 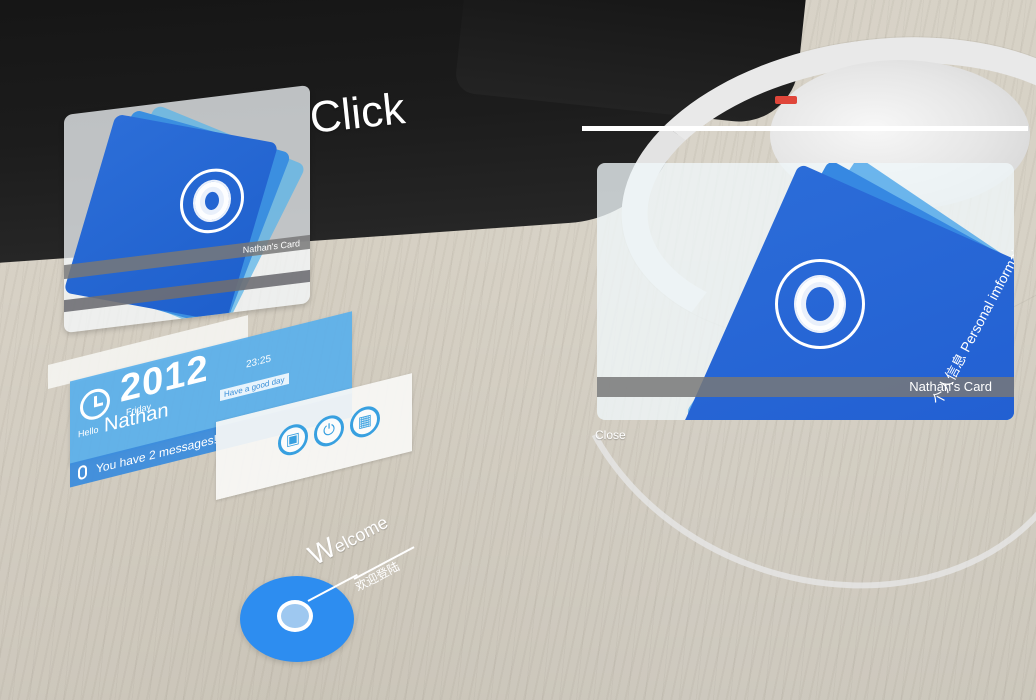 What do you see at coordinates (365, 422) in the screenshot?
I see `grid-icon: ▦` at bounding box center [365, 422].